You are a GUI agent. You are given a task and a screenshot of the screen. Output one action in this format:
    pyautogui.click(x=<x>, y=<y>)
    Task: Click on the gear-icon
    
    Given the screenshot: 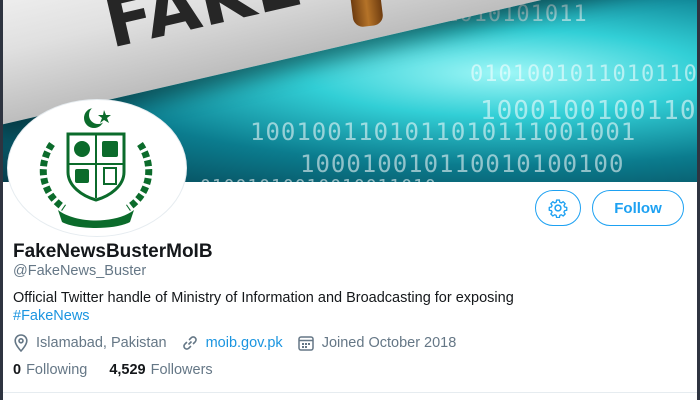 What is the action you would take?
    pyautogui.click(x=558, y=208)
    